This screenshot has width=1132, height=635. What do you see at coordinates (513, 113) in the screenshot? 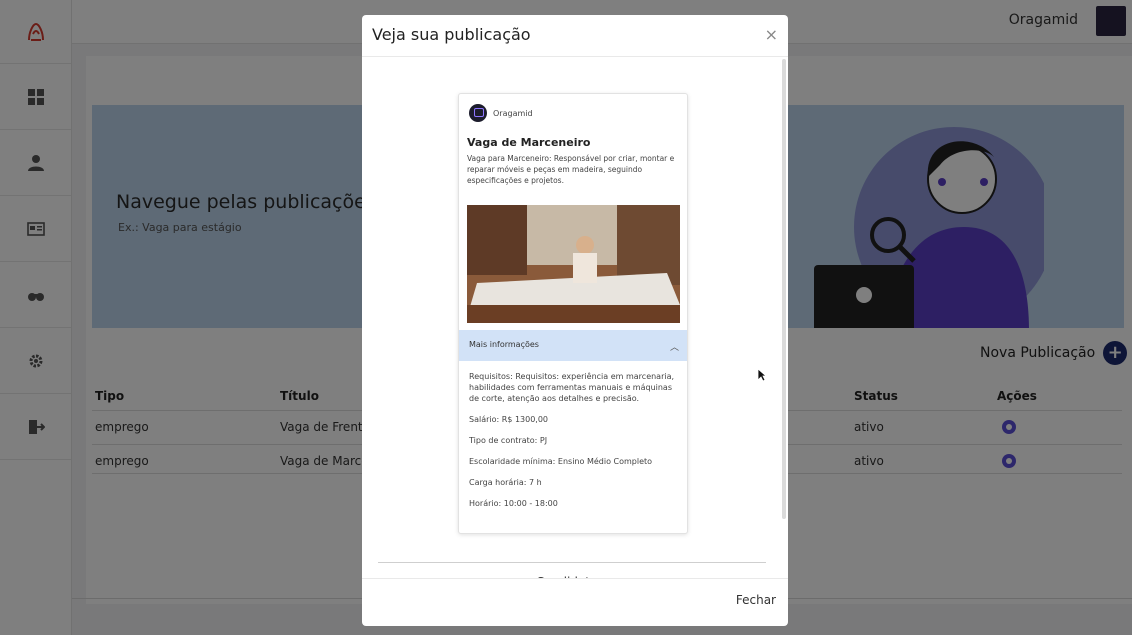
I see `author-name: Oragamid` at bounding box center [513, 113].